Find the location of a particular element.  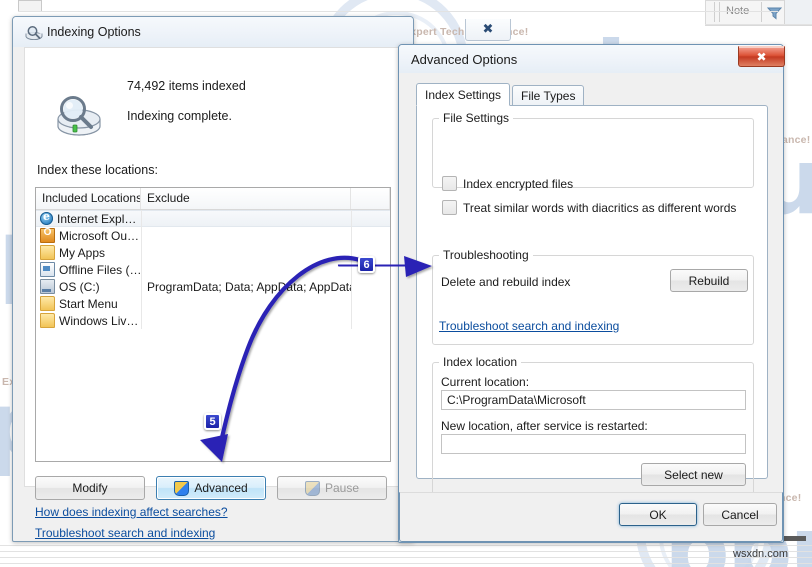

list-item-name-cell: OS (C:) is located at coordinates (88, 286).